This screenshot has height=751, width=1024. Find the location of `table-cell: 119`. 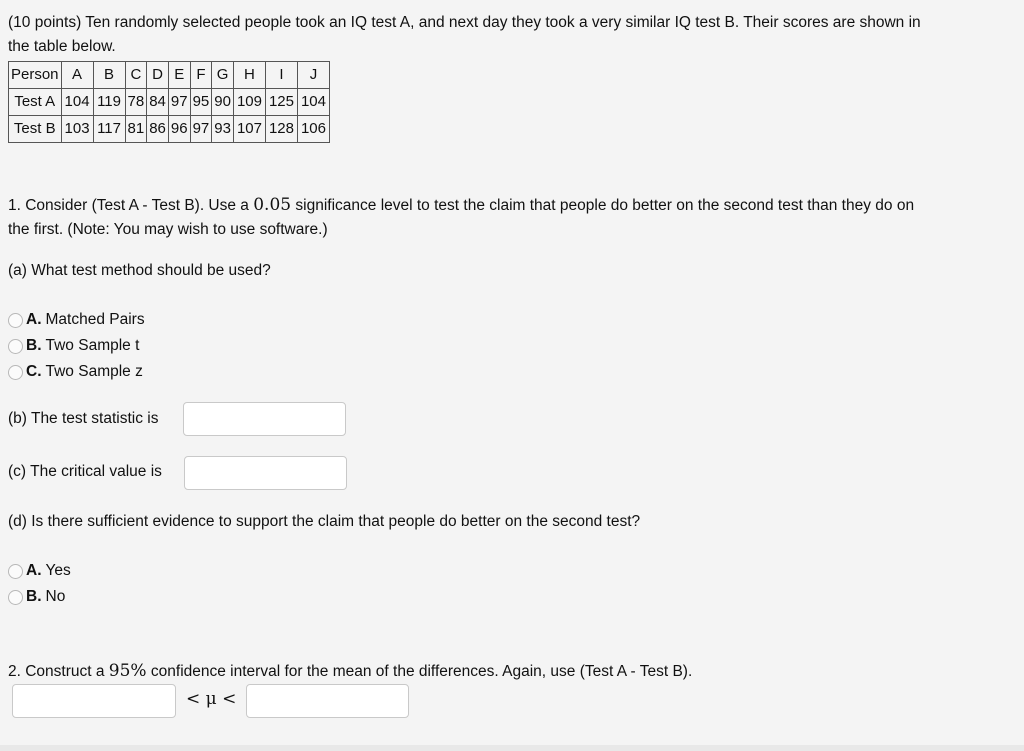

table-cell: 119 is located at coordinates (109, 102).